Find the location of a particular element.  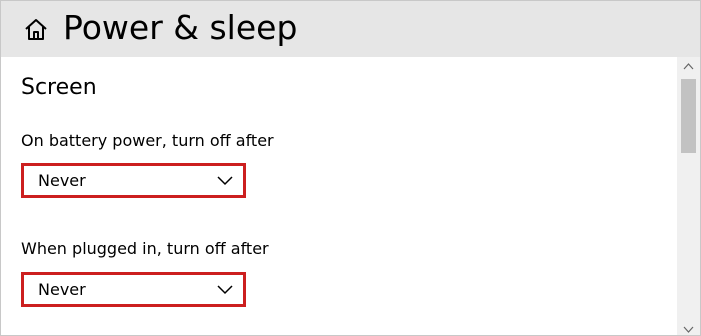

scroll-up-arrow-icon is located at coordinates (688, 66).